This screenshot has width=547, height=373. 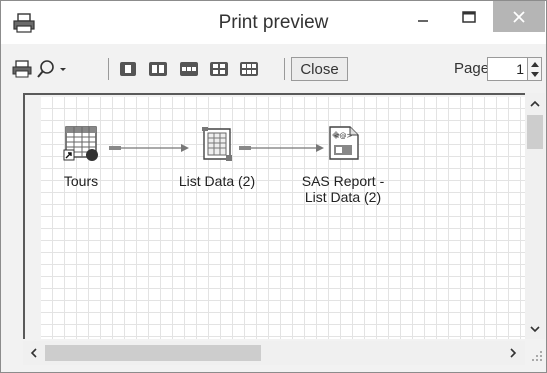 I want to click on scroll-up-icon, so click(x=535, y=103).